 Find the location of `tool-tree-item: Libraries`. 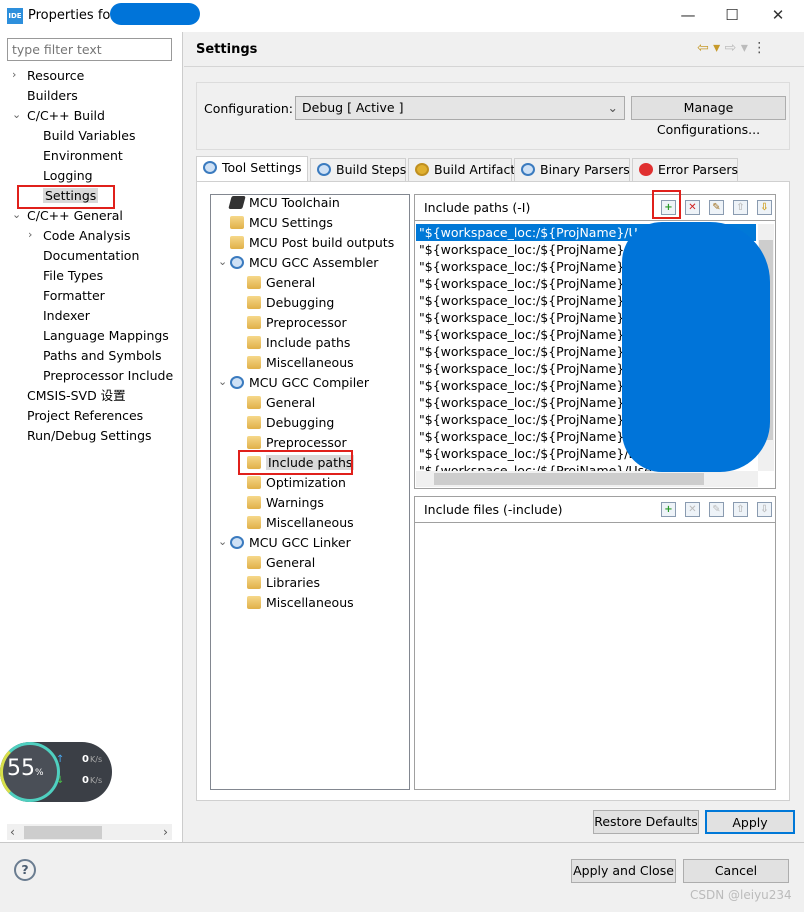

tool-tree-item: Libraries is located at coordinates (283, 583).